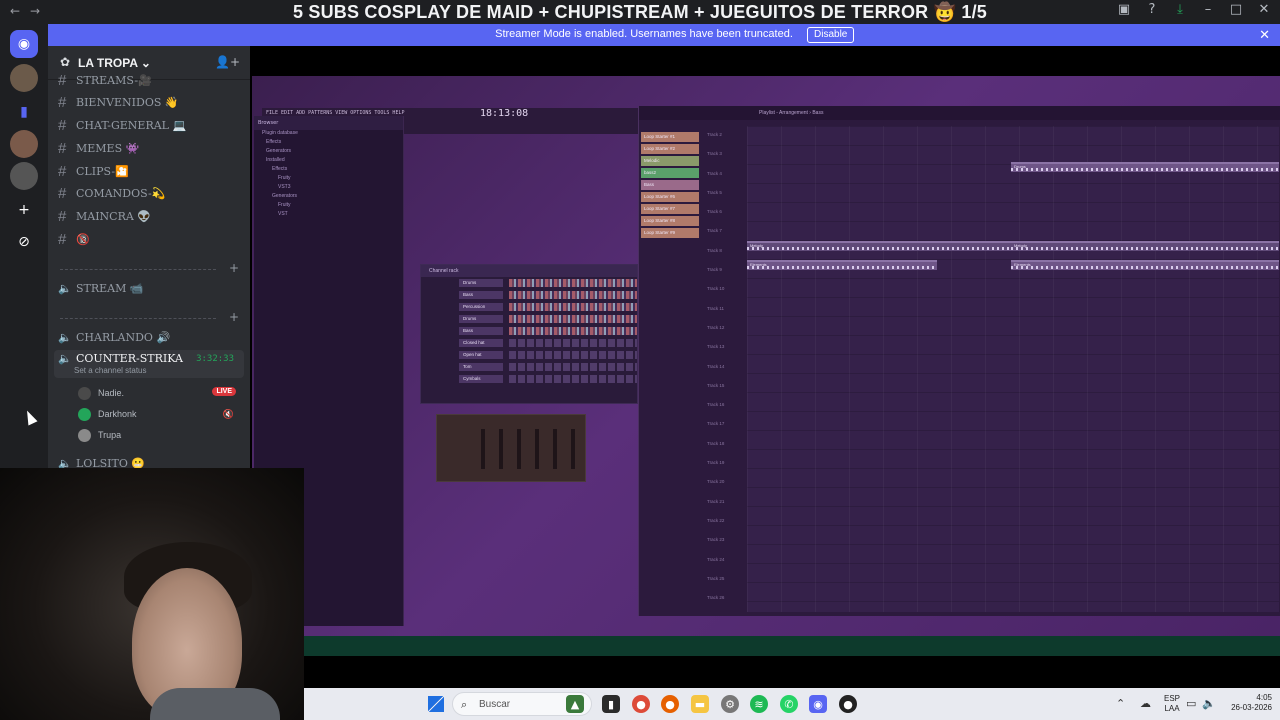  What do you see at coordinates (1120, 703) in the screenshot?
I see `tray-chevron-icon: ⌃` at bounding box center [1120, 703].